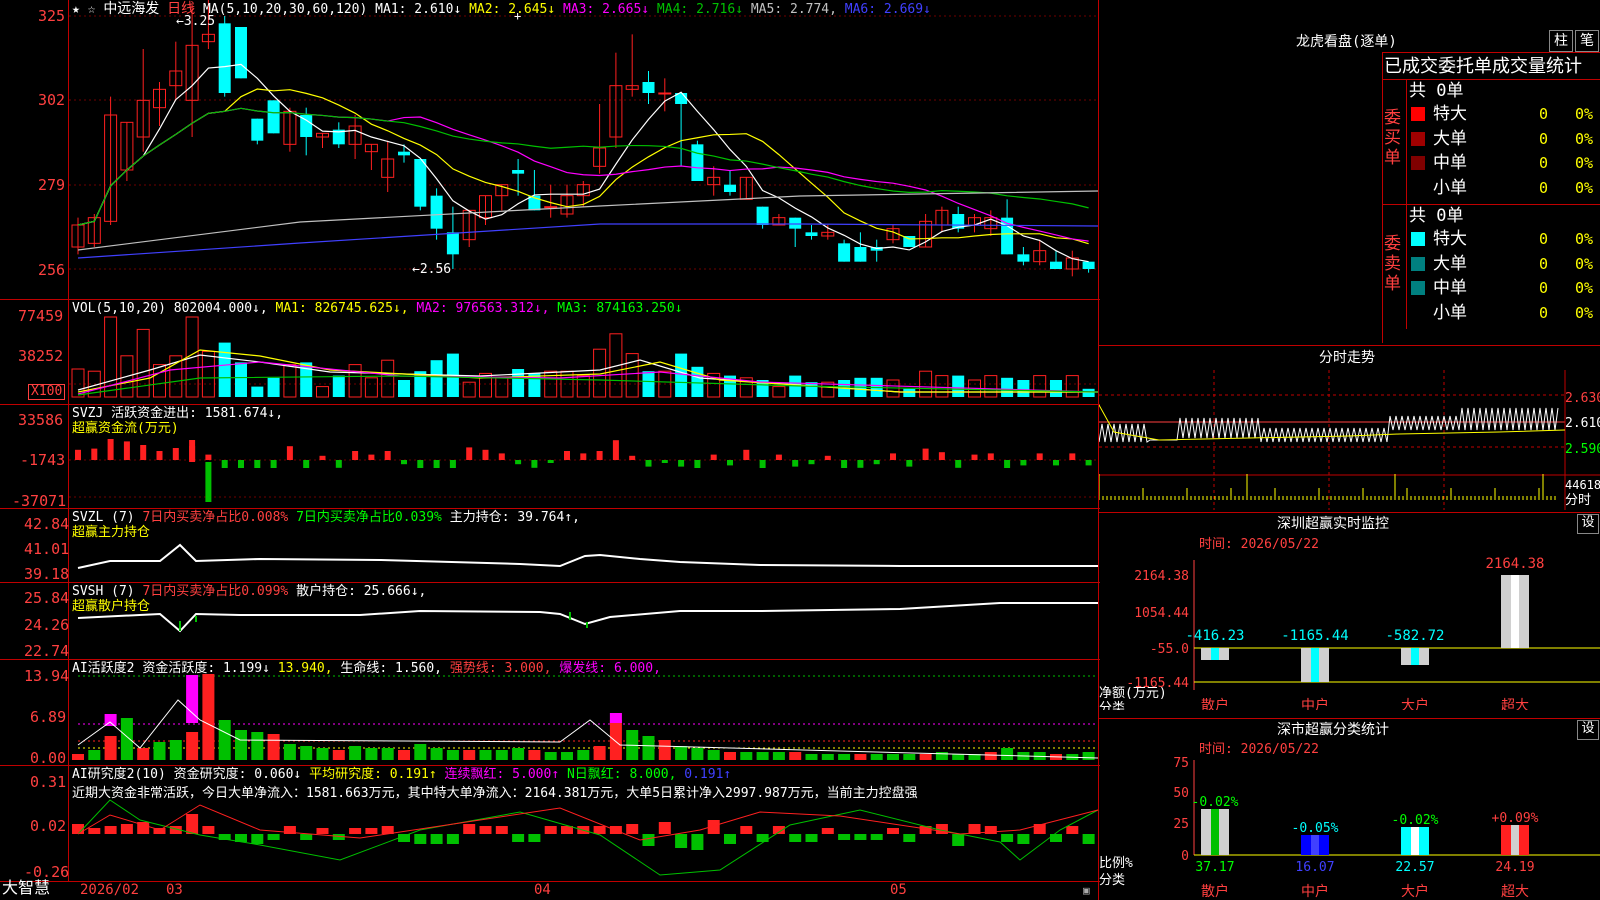  What do you see at coordinates (1349, 440) in the screenshot?
I see `intraday-chart` at bounding box center [1349, 440].